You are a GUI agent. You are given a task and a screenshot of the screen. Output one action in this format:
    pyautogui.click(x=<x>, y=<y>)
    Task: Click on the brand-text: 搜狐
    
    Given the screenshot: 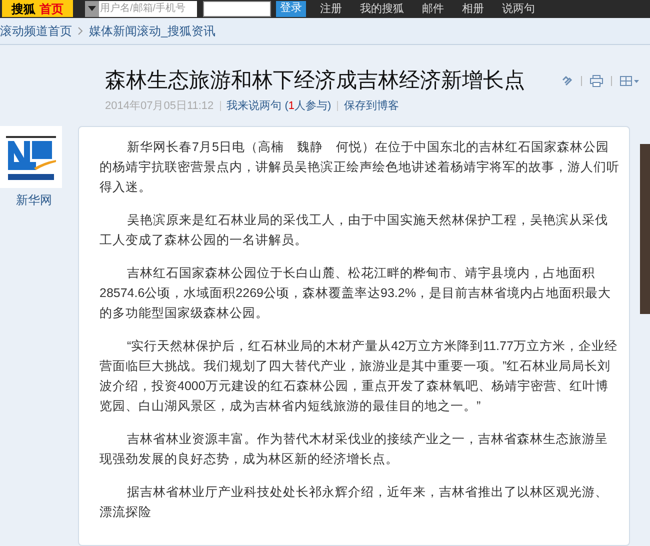 What is the action you would take?
    pyautogui.click(x=24, y=9)
    